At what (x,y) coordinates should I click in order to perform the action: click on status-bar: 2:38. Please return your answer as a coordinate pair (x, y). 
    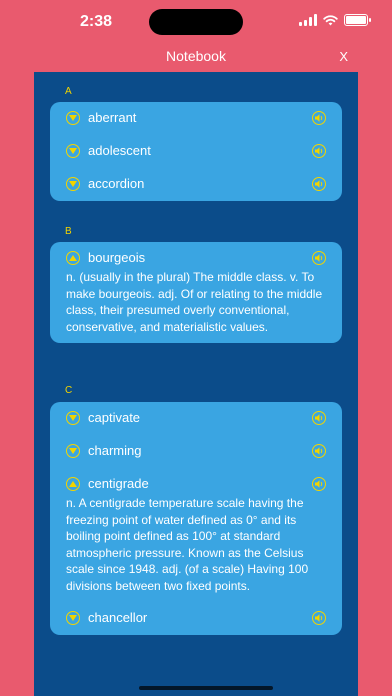
    Looking at the image, I should click on (196, 22).